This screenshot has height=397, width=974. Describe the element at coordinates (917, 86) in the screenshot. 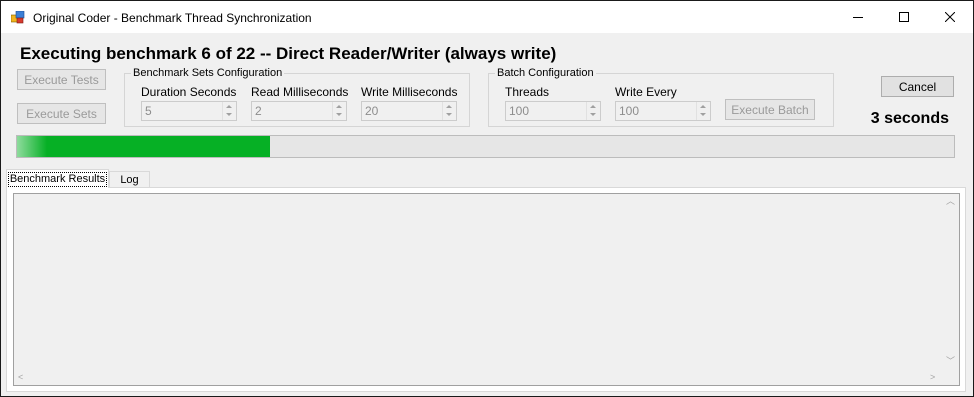

I see `cancel-button: Cancel` at that location.